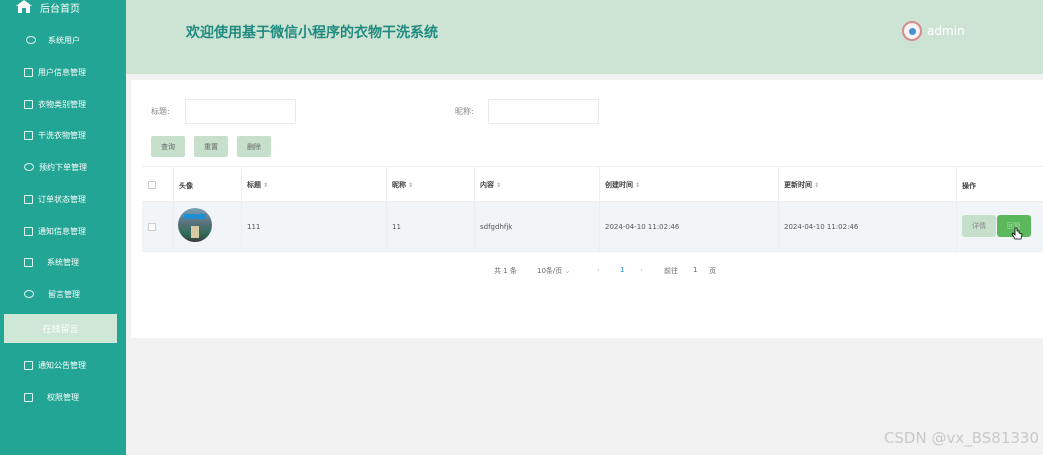 This screenshot has height=455, width=1043. I want to click on sidebar-item-clothing-category: 衣物类别管理, so click(63, 104).